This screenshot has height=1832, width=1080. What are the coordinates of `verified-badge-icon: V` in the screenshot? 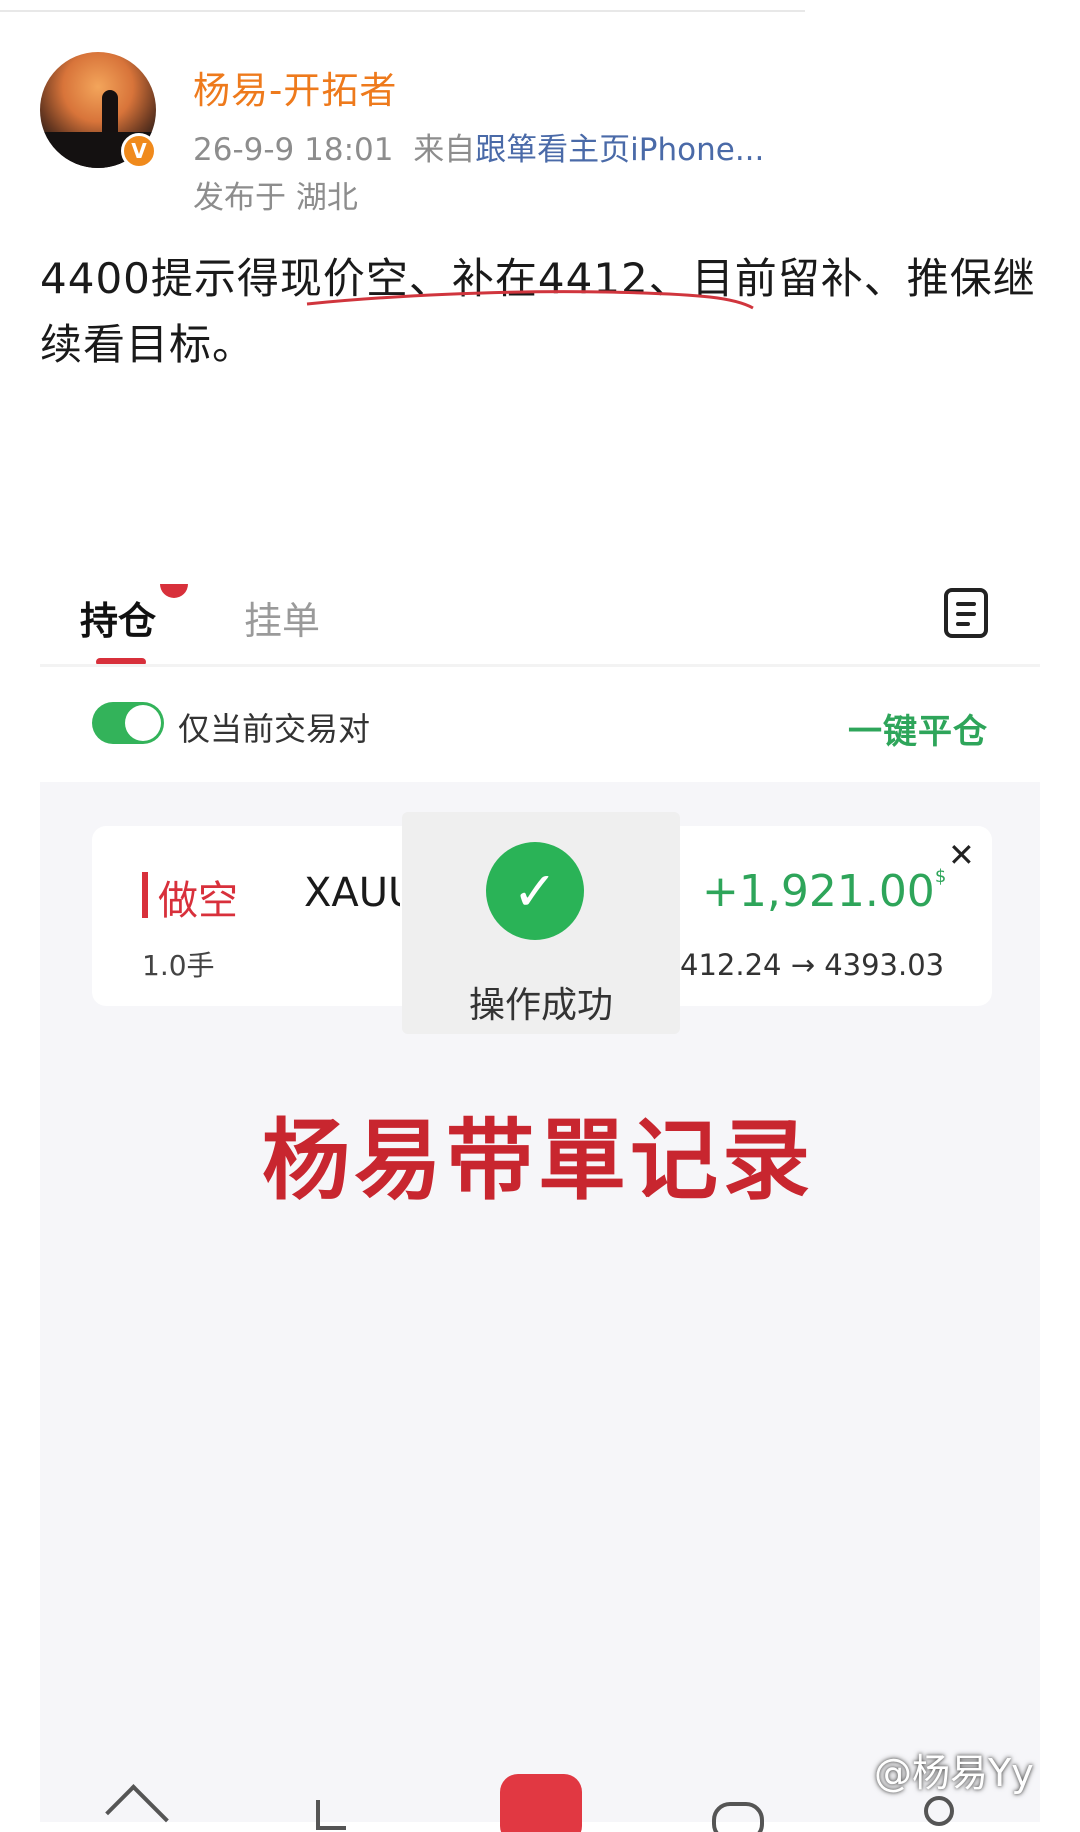 It's located at (139, 151).